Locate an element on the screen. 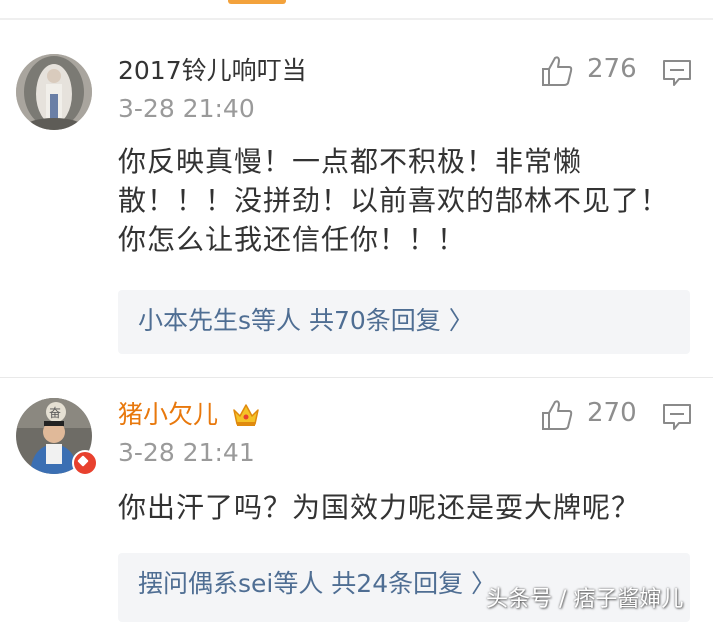 The width and height of the screenshot is (713, 622). comment-line: 你出汗了吗？为国效力呢还是耍大牌呢？ is located at coordinates (379, 507).